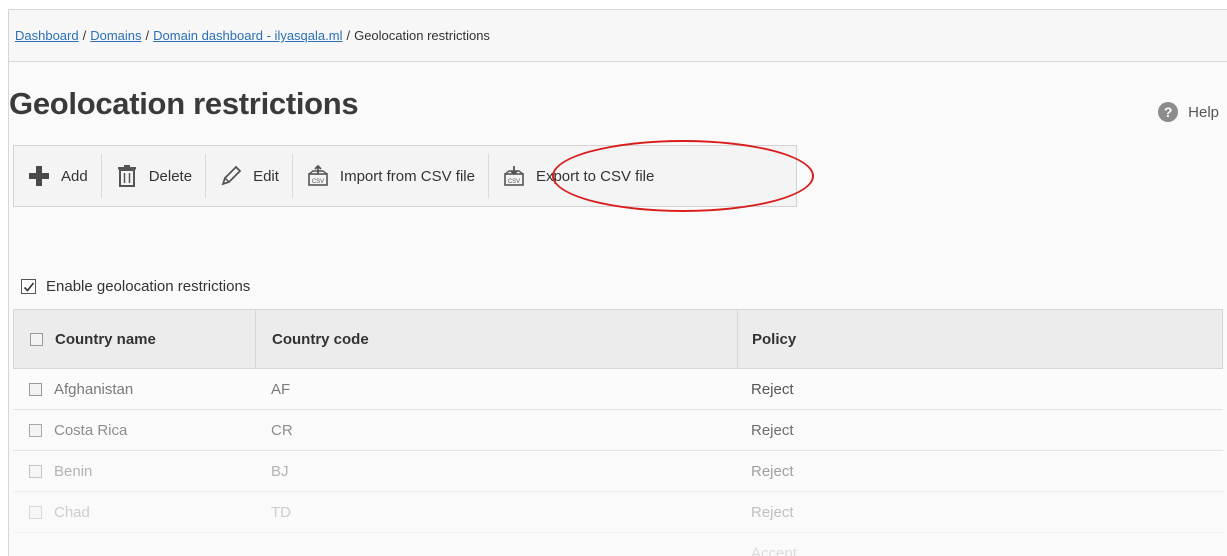 This screenshot has width=1227, height=556. I want to click on import-csv-label: Import from CSV file, so click(407, 176).